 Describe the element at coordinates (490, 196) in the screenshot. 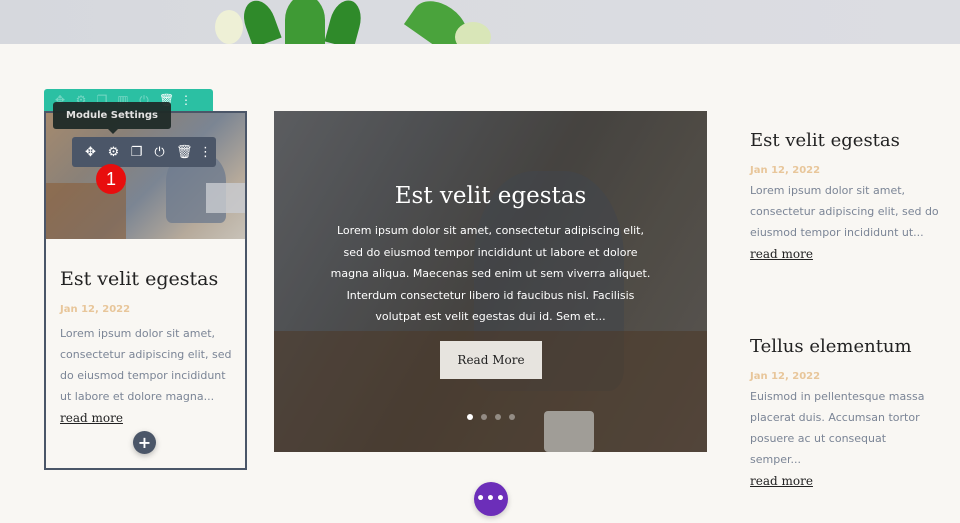

I see `slide-title: Est velit egestas` at that location.